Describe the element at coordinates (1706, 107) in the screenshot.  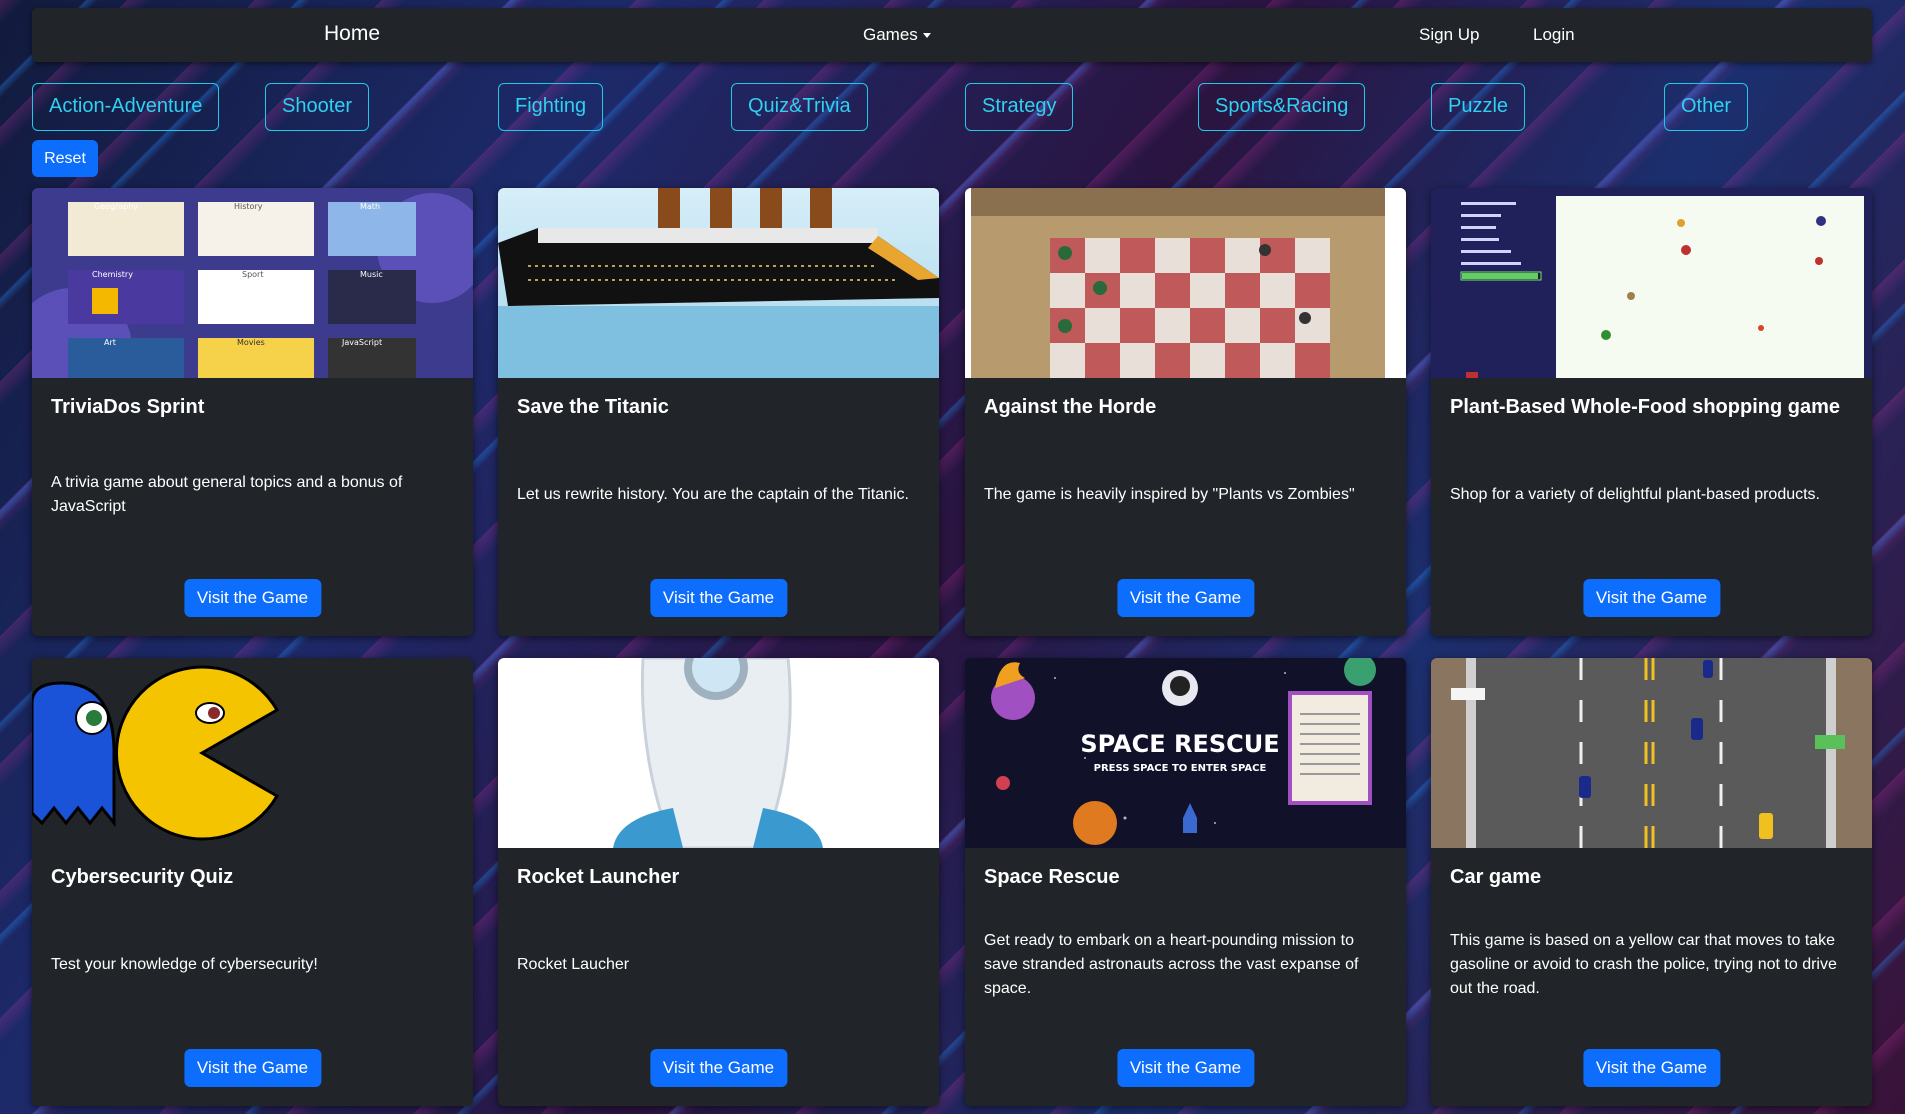
I see `filter-other: Other` at that location.